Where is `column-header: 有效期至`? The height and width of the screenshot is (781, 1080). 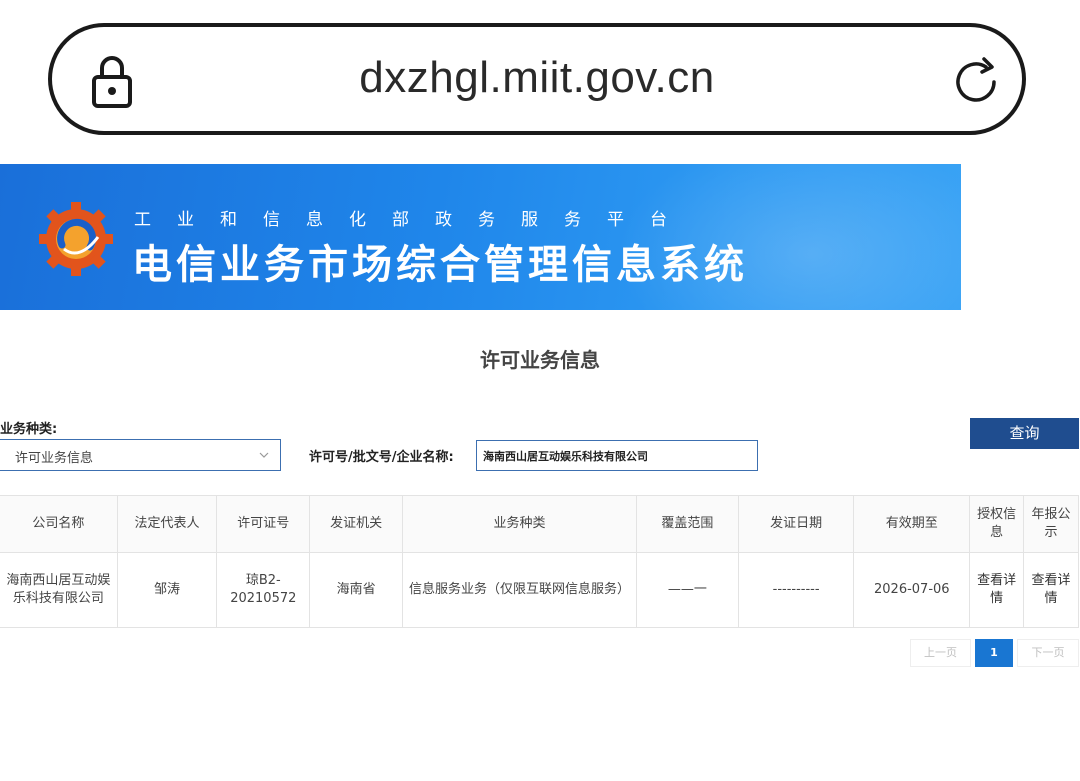
column-header: 有效期至 is located at coordinates (912, 524).